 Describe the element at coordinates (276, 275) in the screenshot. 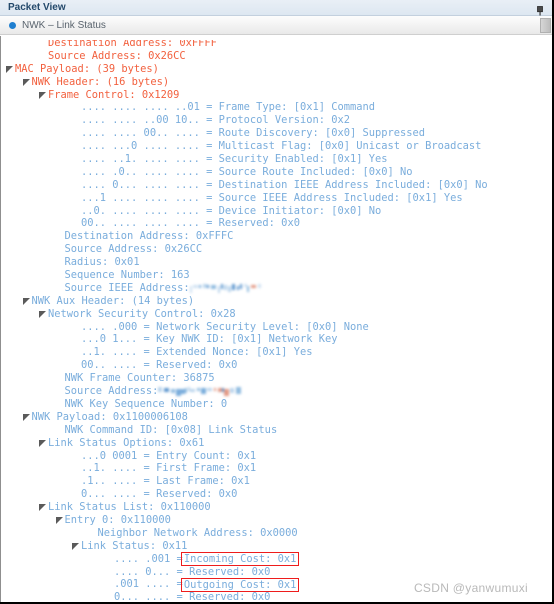

I see `tree-row: Sequence Number: 163` at that location.